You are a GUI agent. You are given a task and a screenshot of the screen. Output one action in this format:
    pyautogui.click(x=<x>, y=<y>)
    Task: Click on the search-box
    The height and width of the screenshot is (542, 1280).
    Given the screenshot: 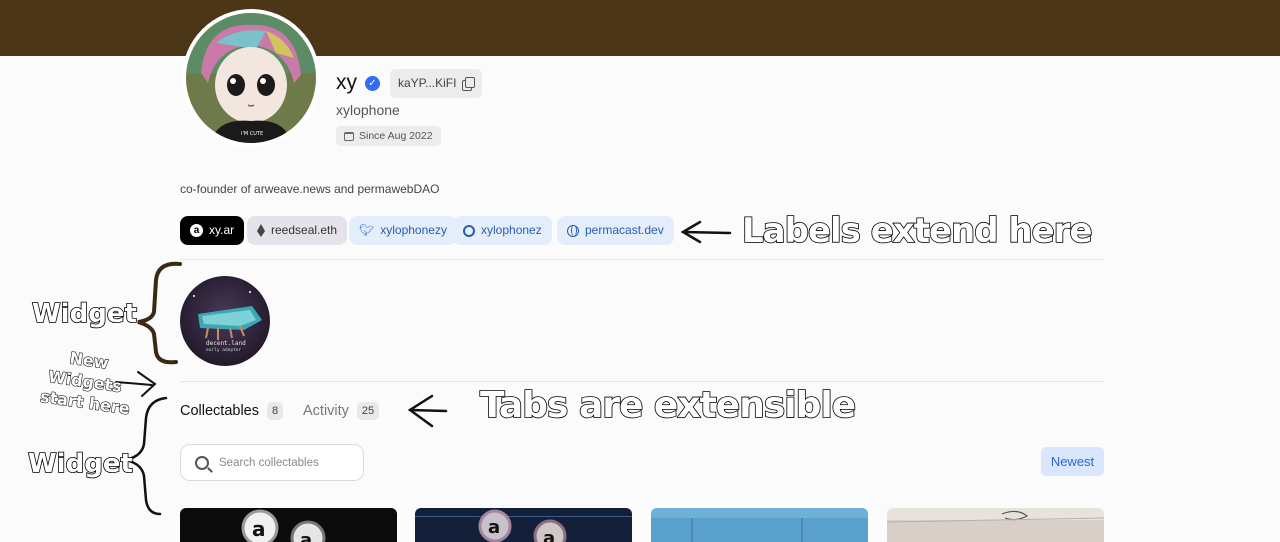 What is the action you would take?
    pyautogui.click(x=272, y=462)
    